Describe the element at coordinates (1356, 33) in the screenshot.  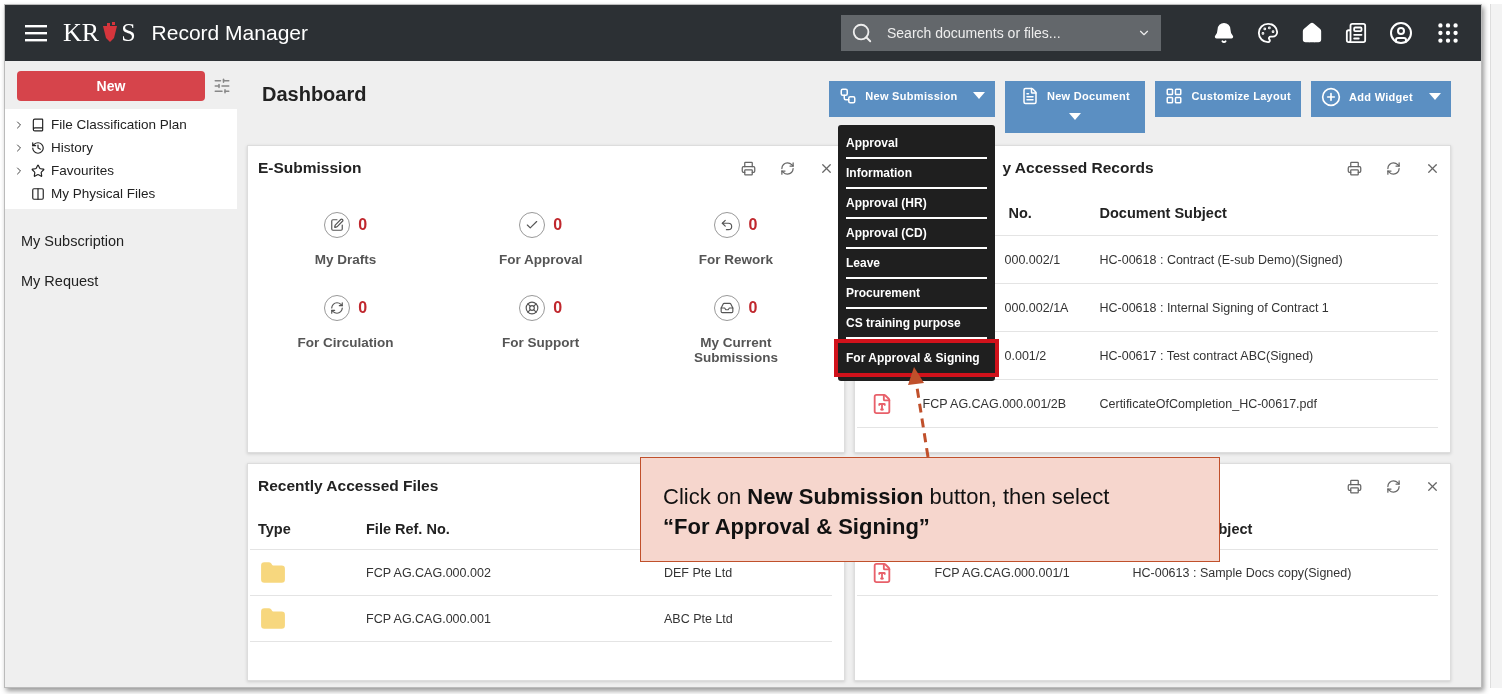
I see `news-icon` at that location.